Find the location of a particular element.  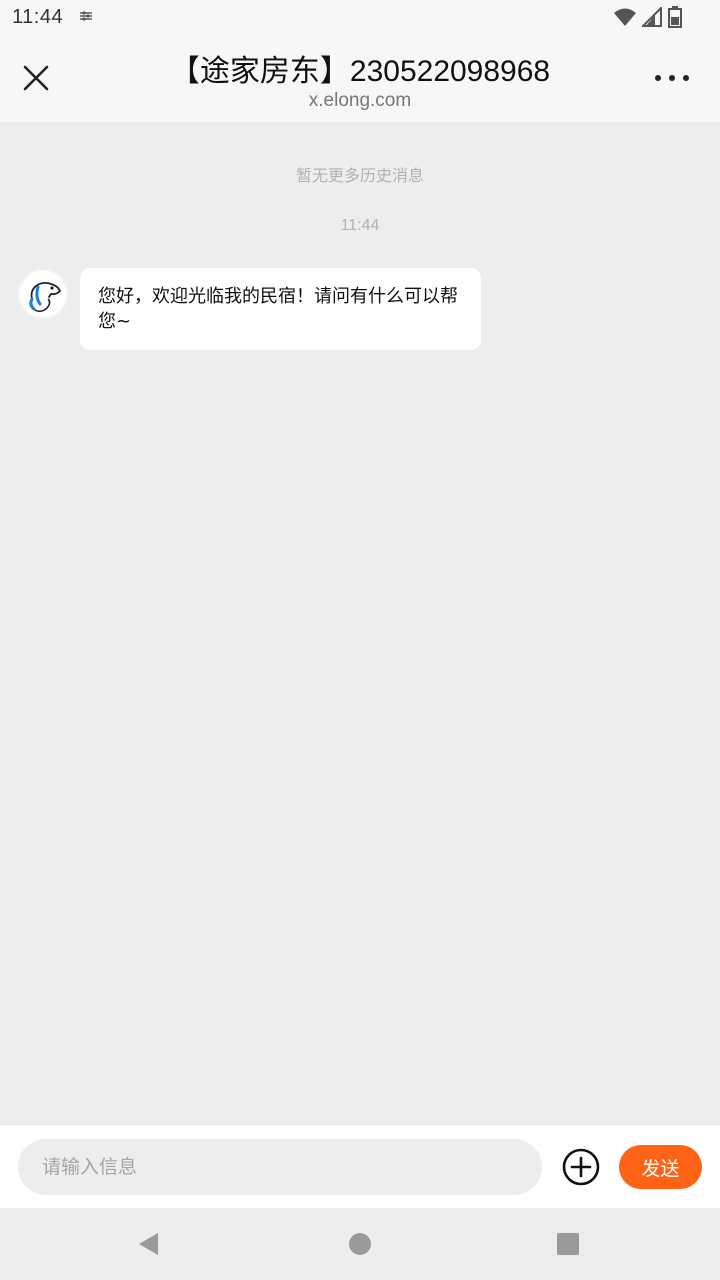

status-bar: 11:44 is located at coordinates (360, 18).